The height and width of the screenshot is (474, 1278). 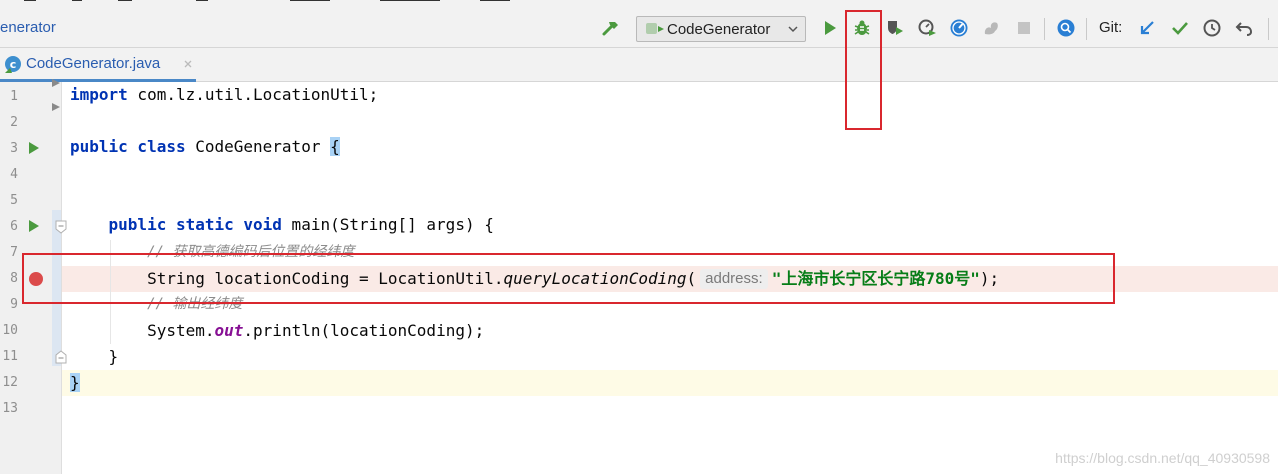 I want to click on search-everywhere-icon, so click(x=1066, y=28).